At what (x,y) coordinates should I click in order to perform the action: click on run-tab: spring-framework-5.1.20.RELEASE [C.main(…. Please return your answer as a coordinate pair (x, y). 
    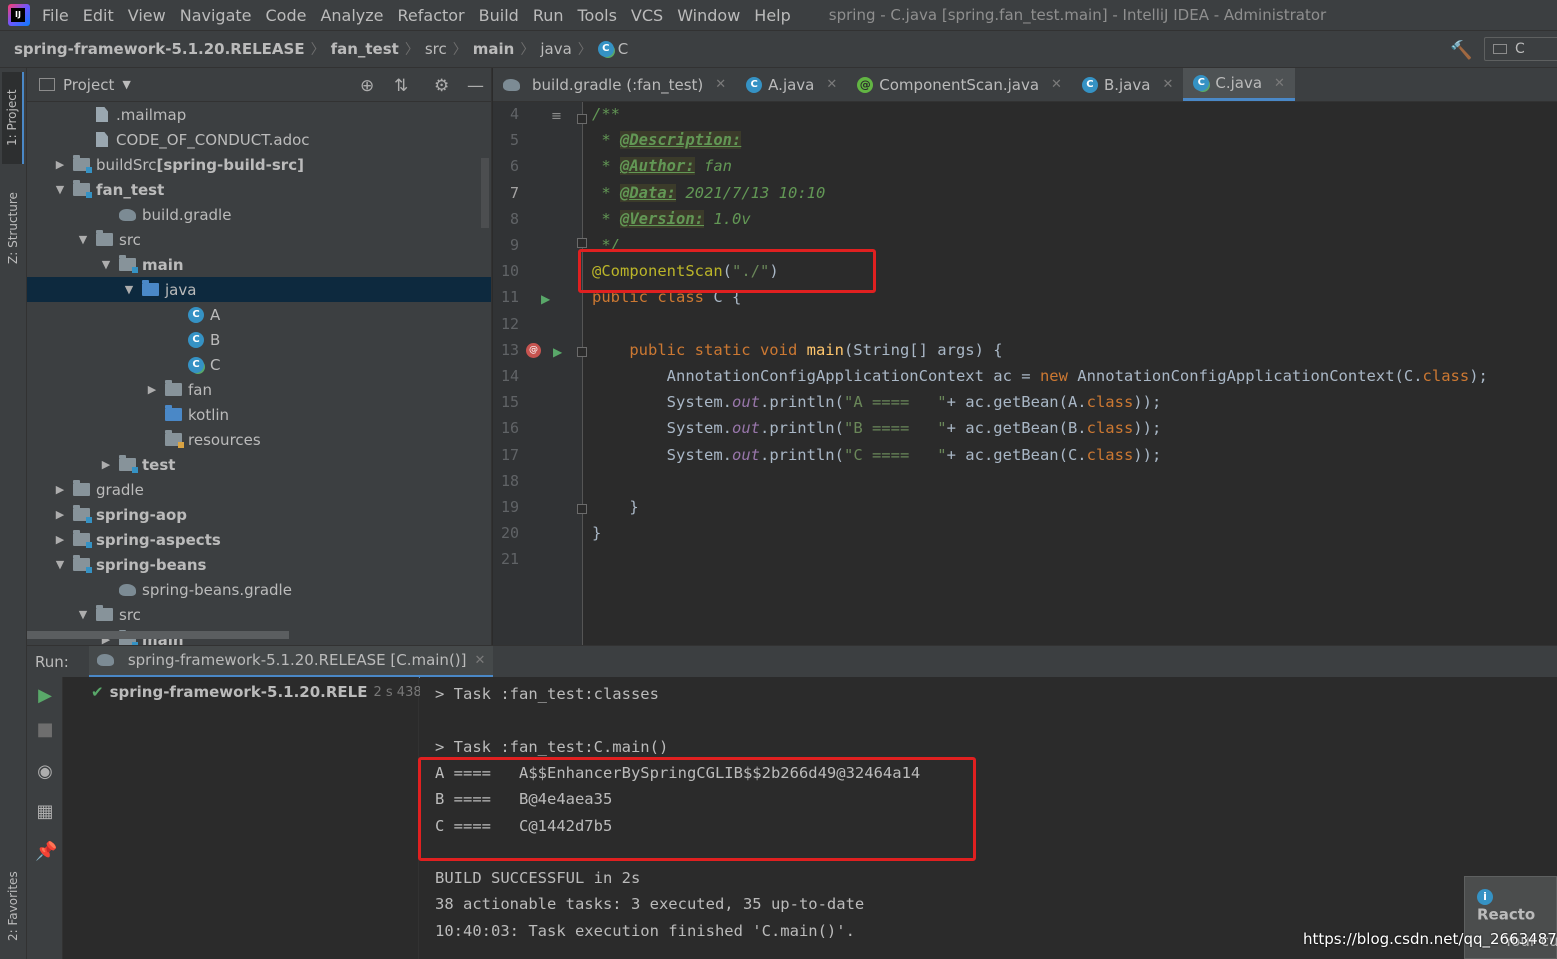
    Looking at the image, I should click on (291, 661).